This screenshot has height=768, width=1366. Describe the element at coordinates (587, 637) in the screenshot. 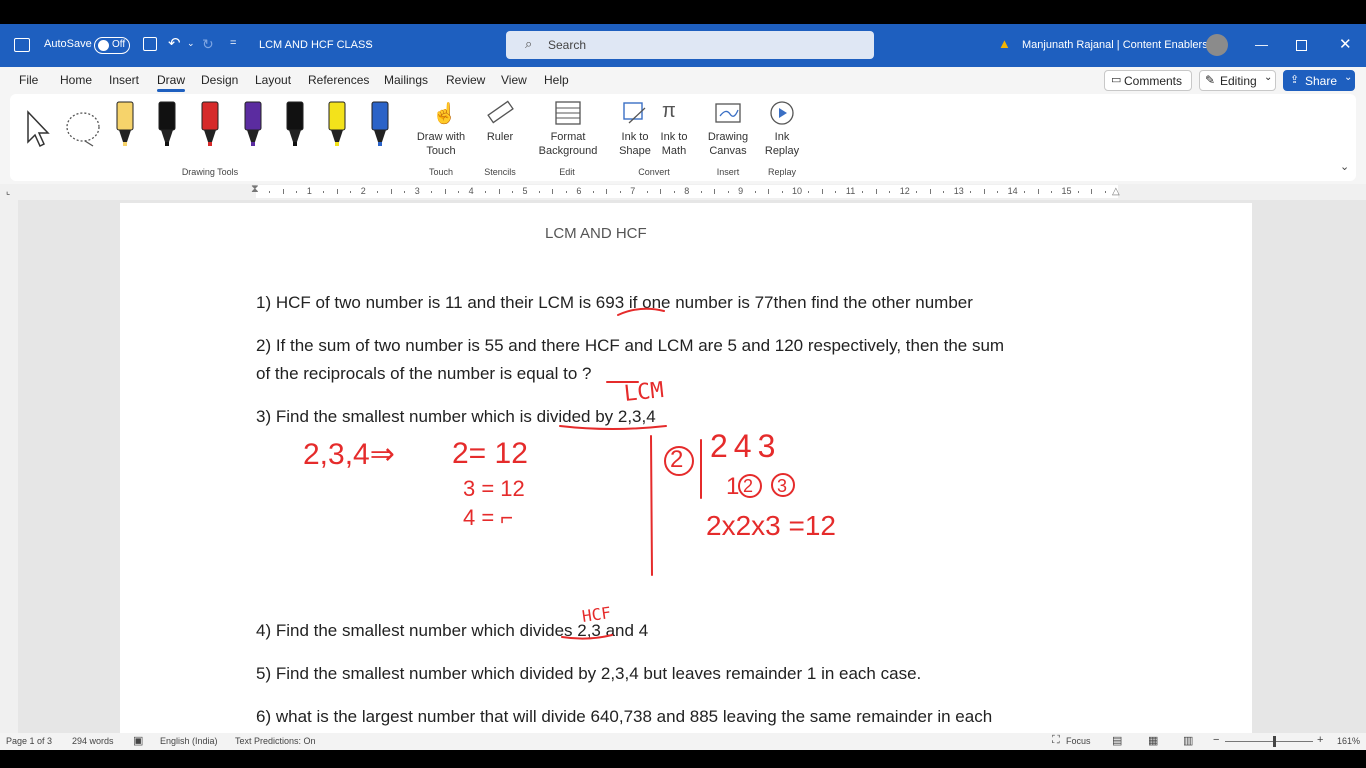

I see `ink-underline-q4` at that location.